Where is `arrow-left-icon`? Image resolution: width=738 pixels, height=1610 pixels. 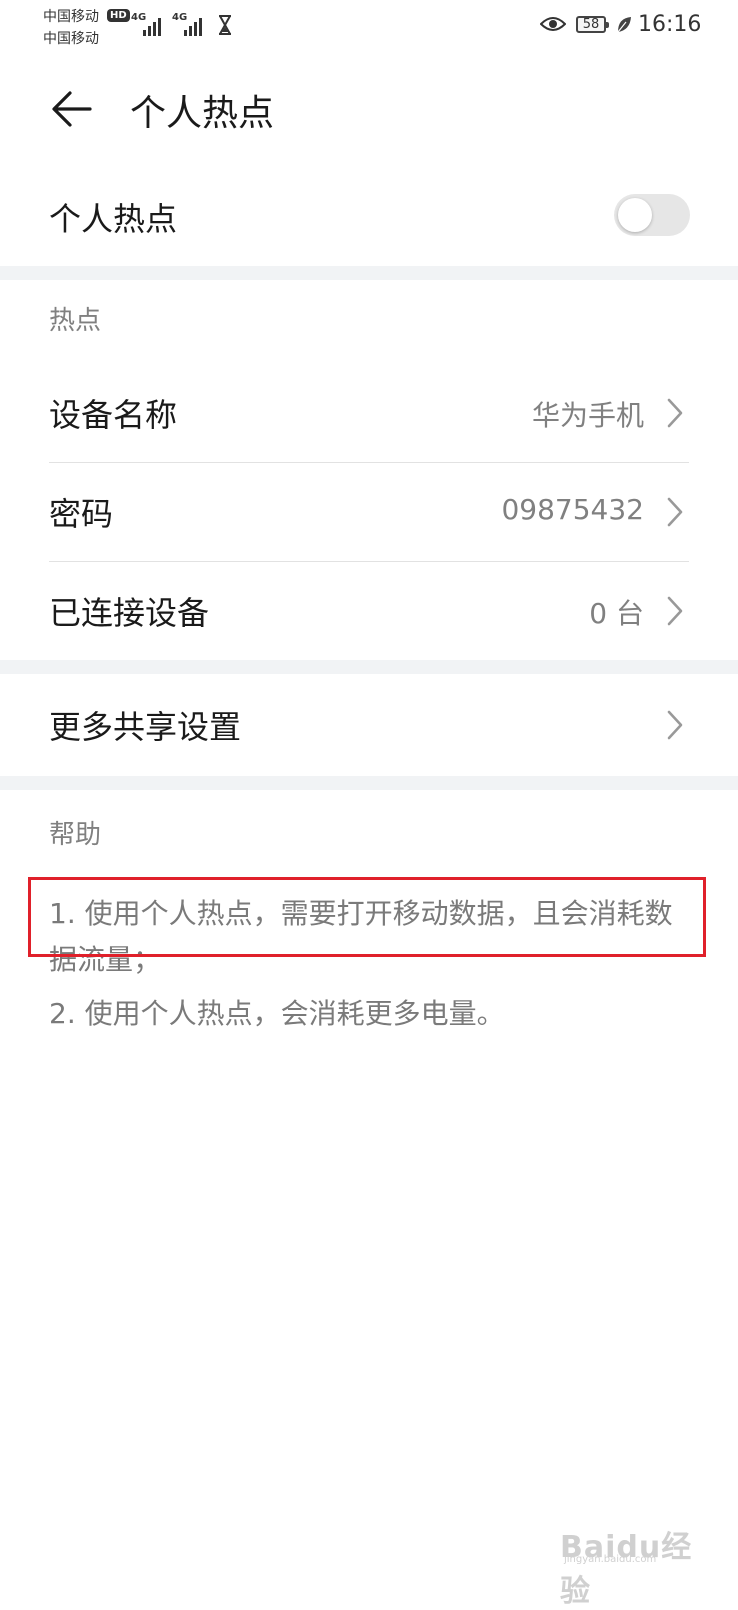 arrow-left-icon is located at coordinates (72, 109).